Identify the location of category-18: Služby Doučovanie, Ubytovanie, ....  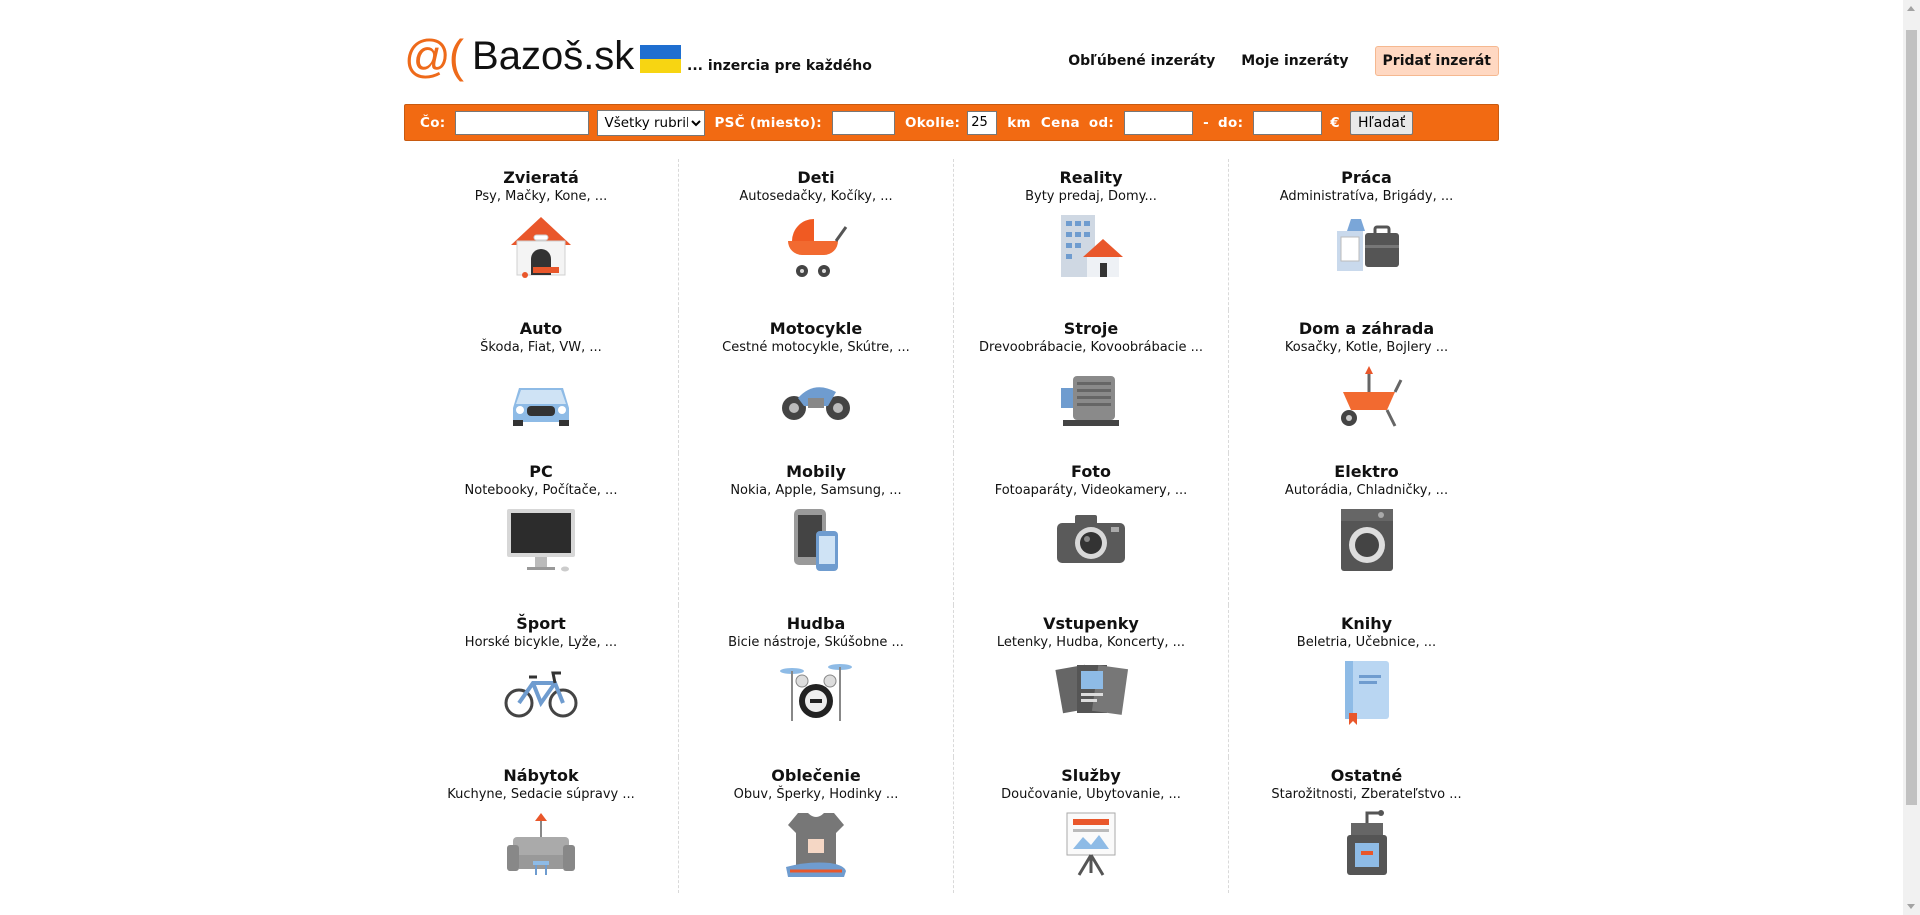
(1091, 825).